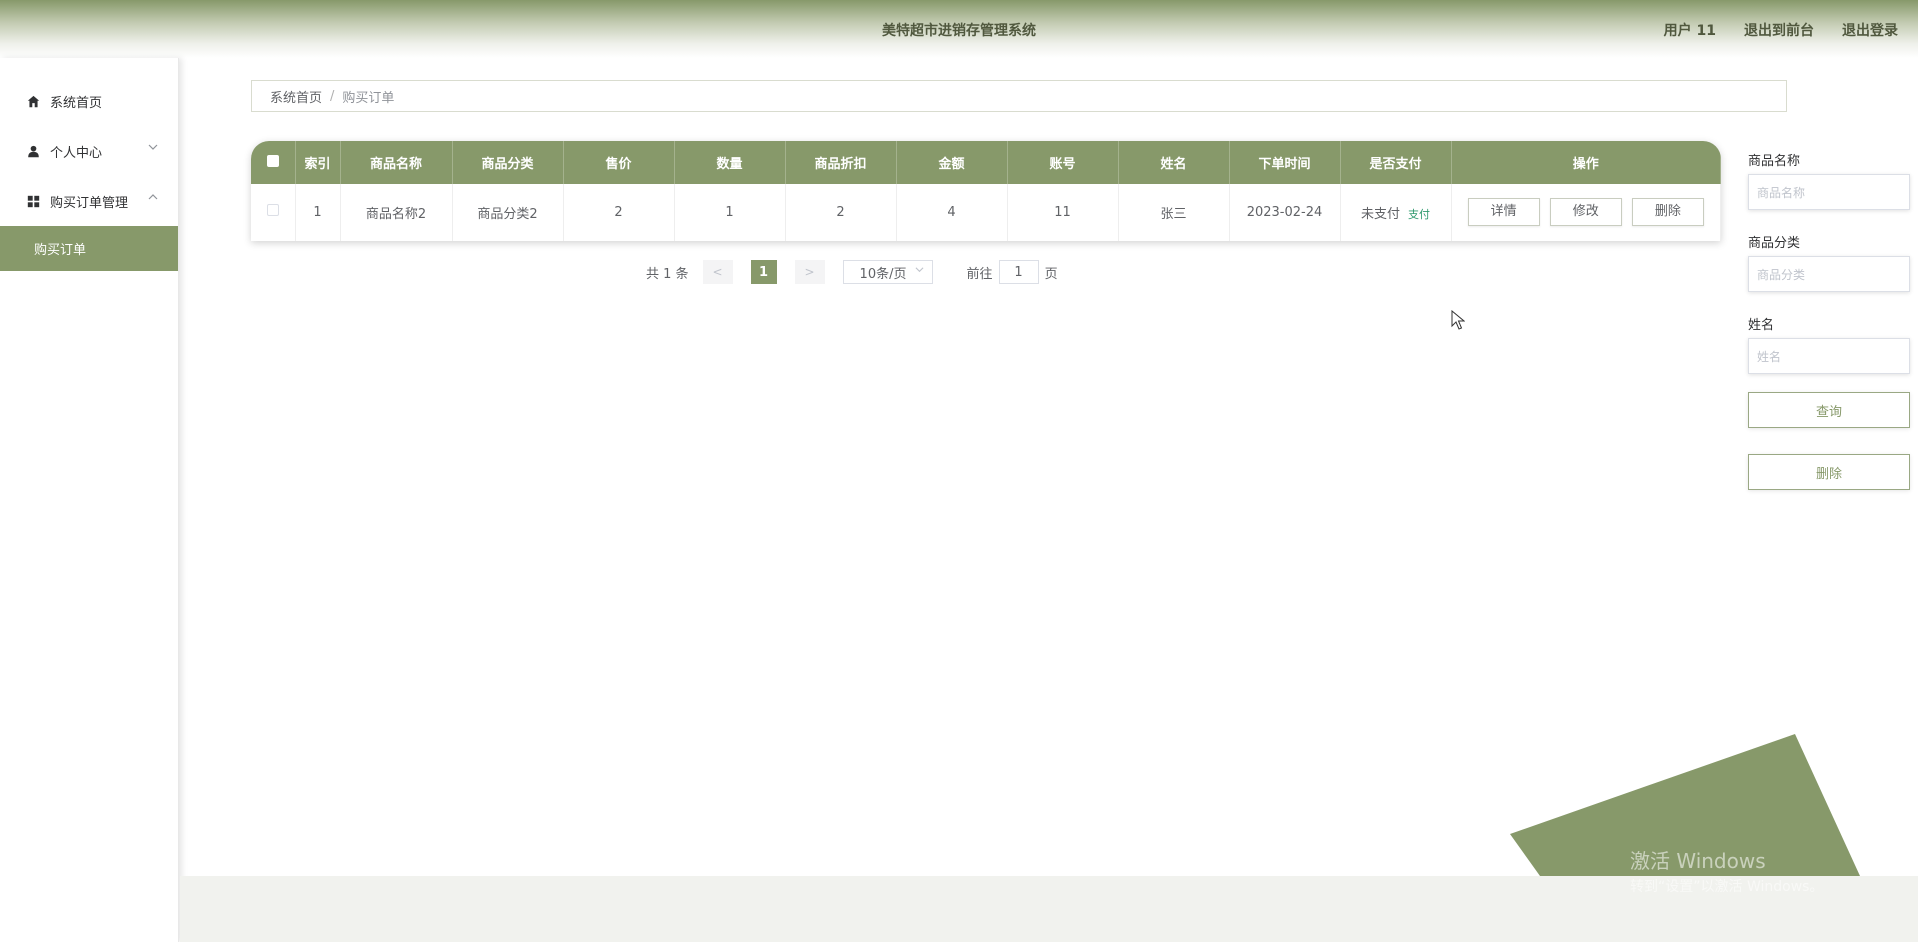 The image size is (1918, 942). I want to click on breadcrumb-current: 购买订单, so click(368, 98).